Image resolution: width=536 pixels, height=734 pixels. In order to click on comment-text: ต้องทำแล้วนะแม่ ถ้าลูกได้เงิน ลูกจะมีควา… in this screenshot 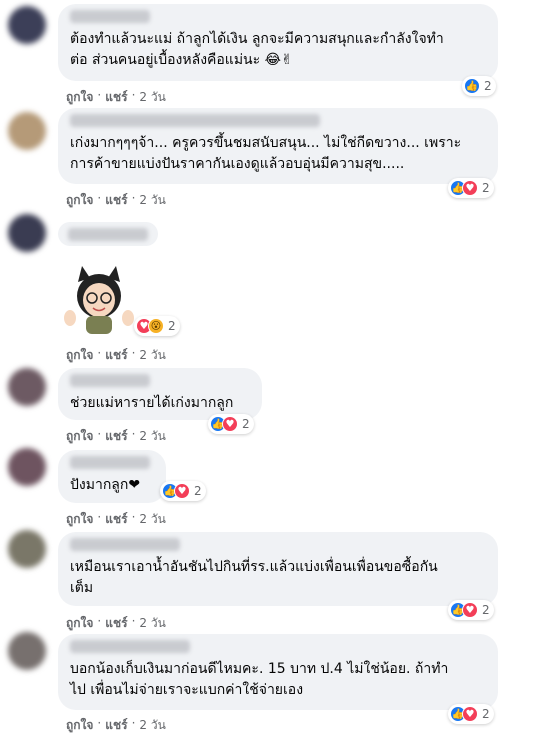, I will do `click(257, 49)`.